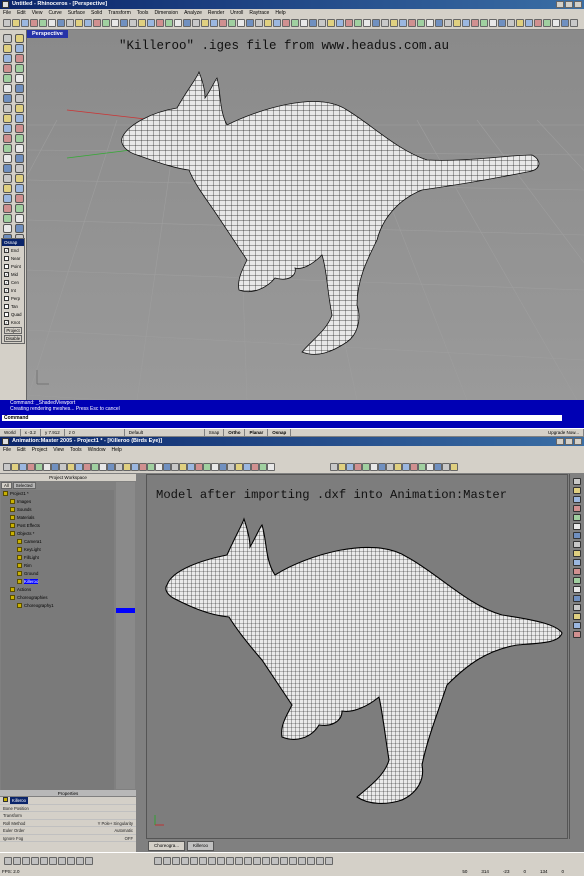 The height and width of the screenshot is (876, 584). I want to click on property-row: Bone Position, so click(68, 808).